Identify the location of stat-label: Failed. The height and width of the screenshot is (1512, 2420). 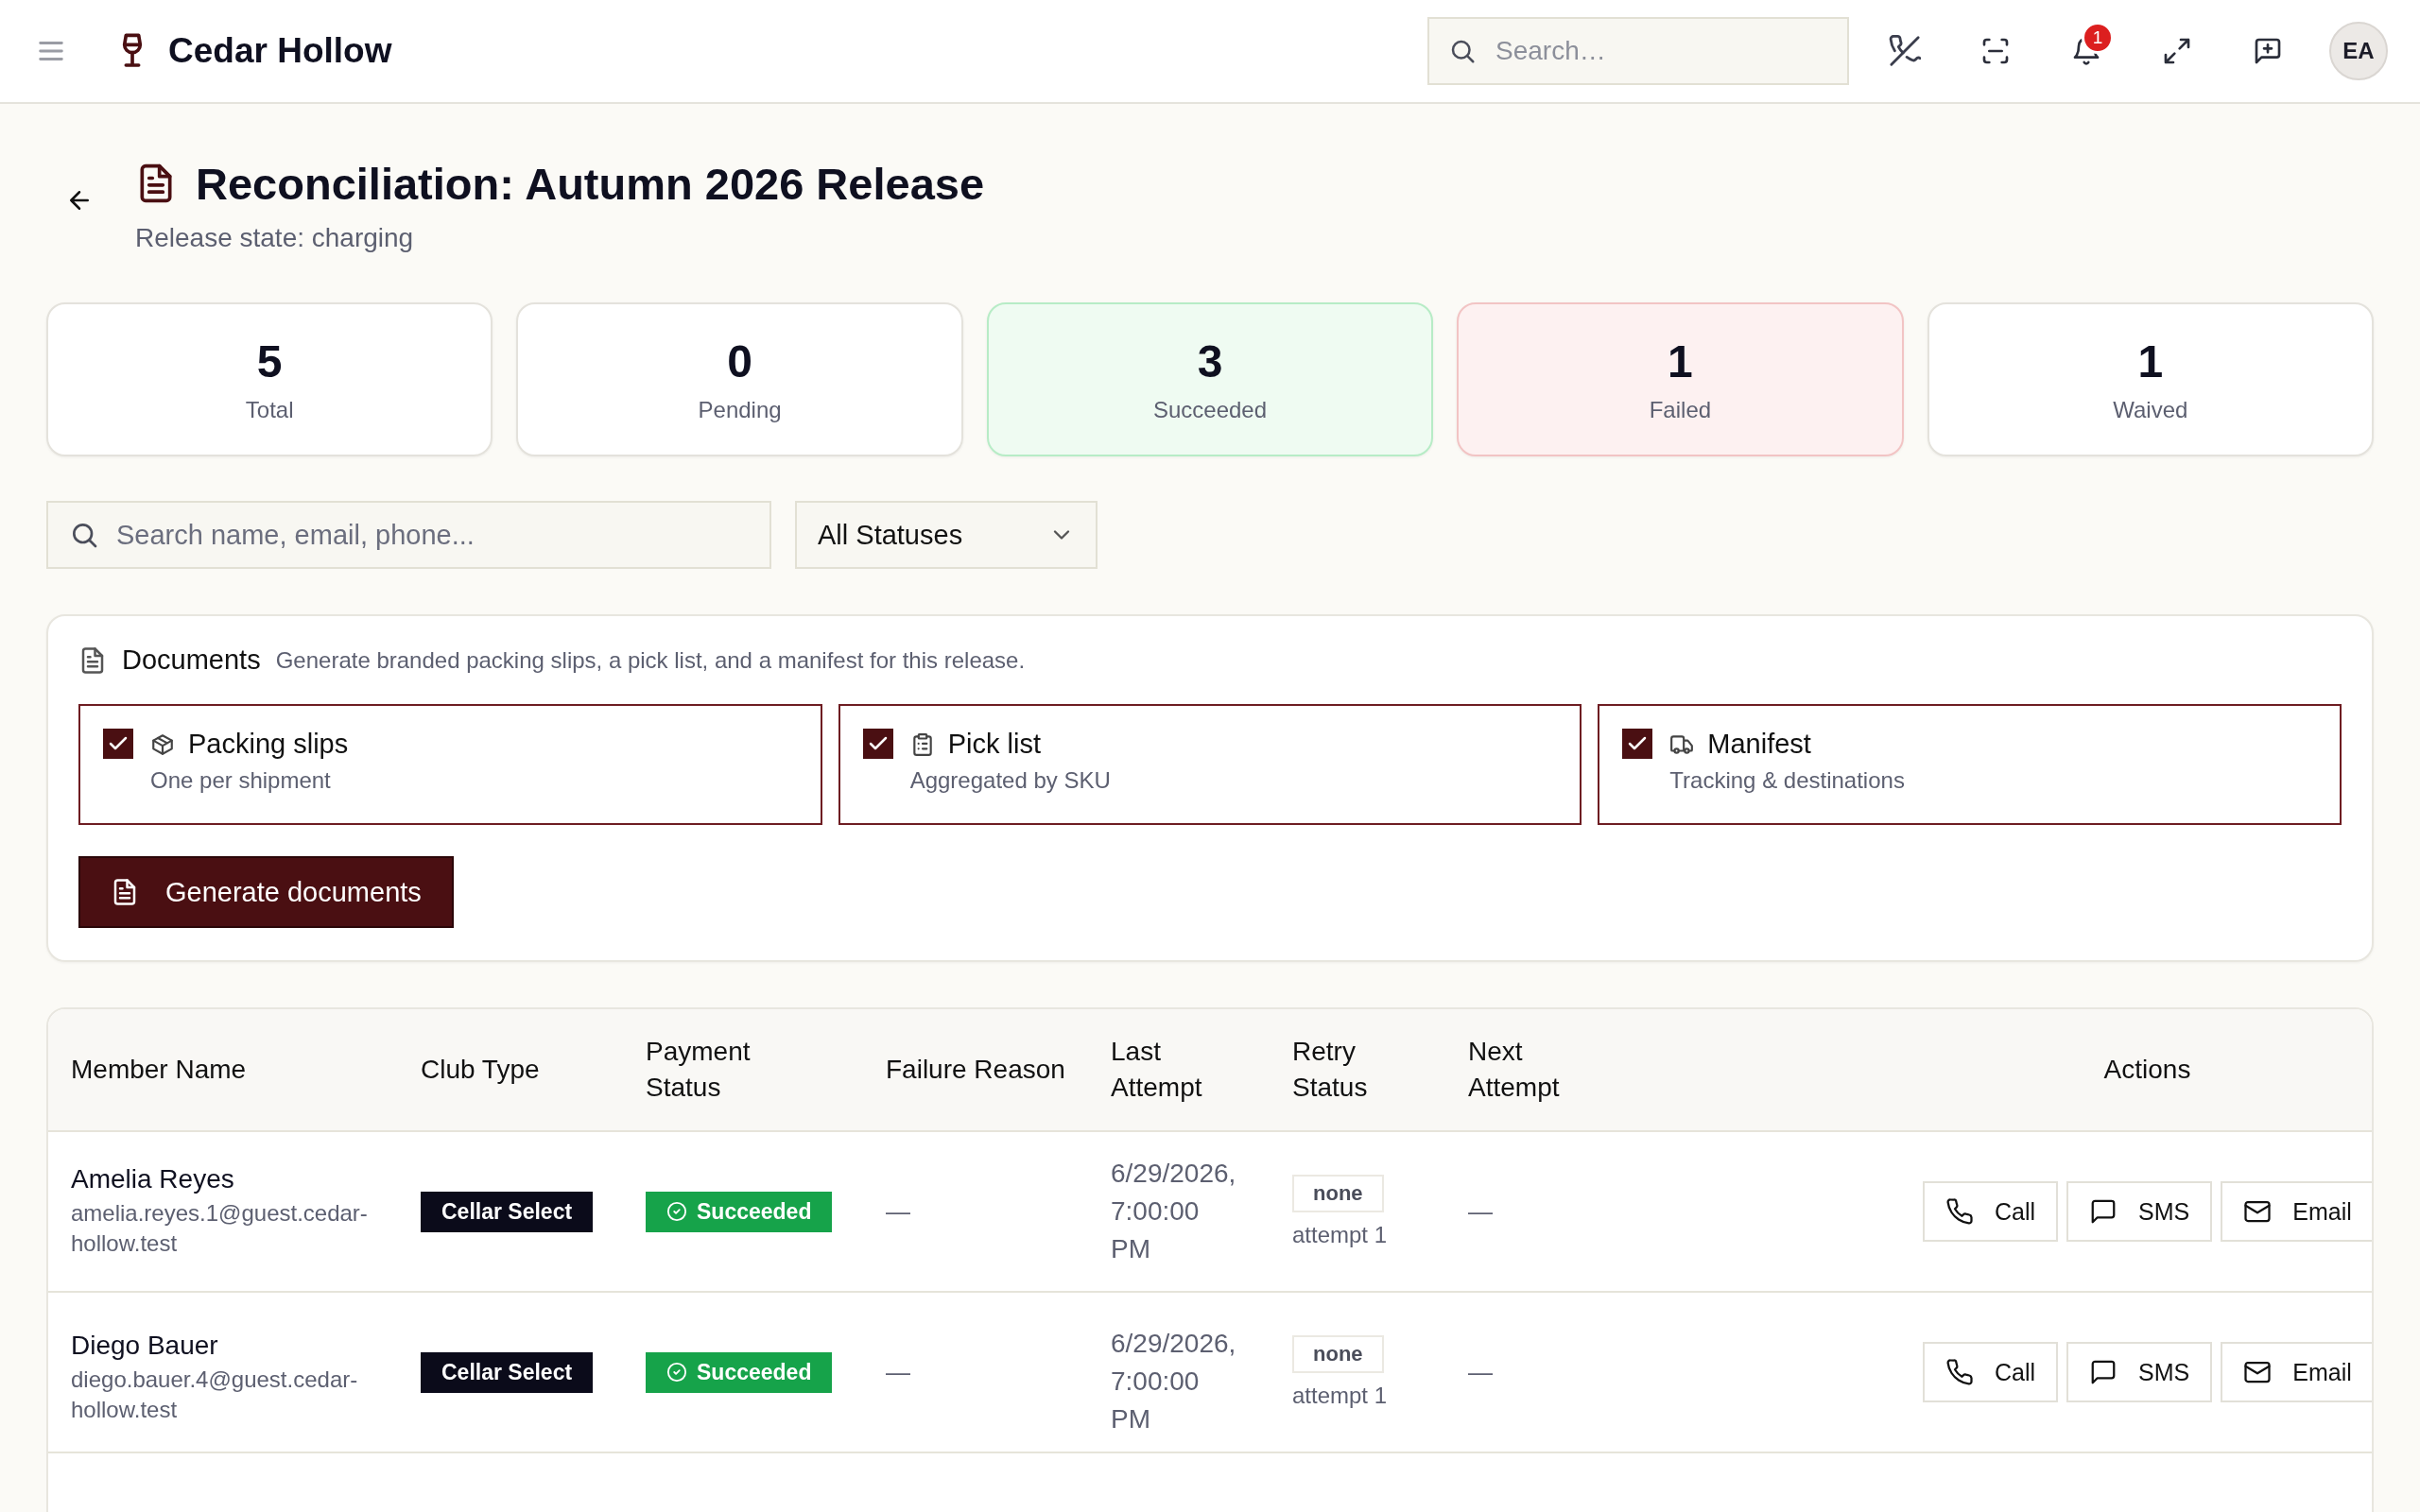
(1680, 410).